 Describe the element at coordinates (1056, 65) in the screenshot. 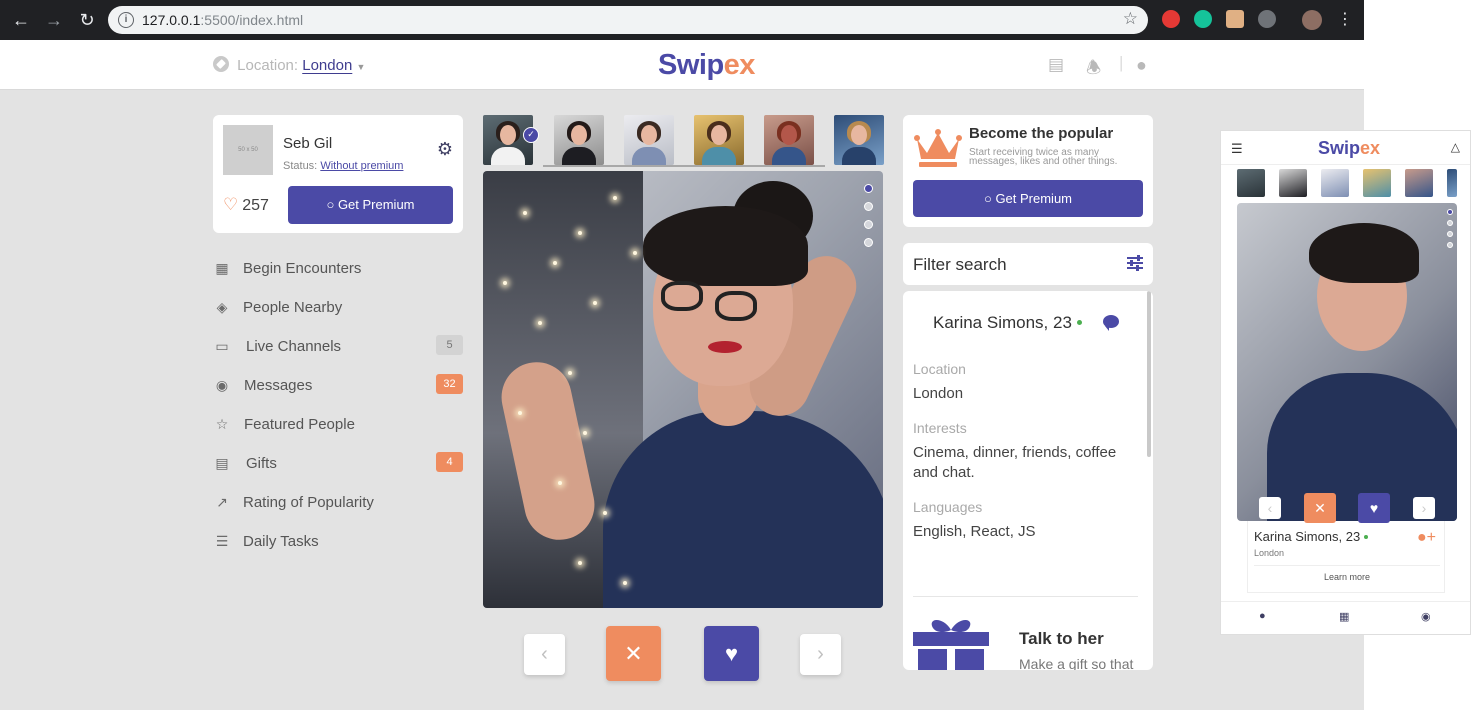

I see `news-icon: ▤` at that location.